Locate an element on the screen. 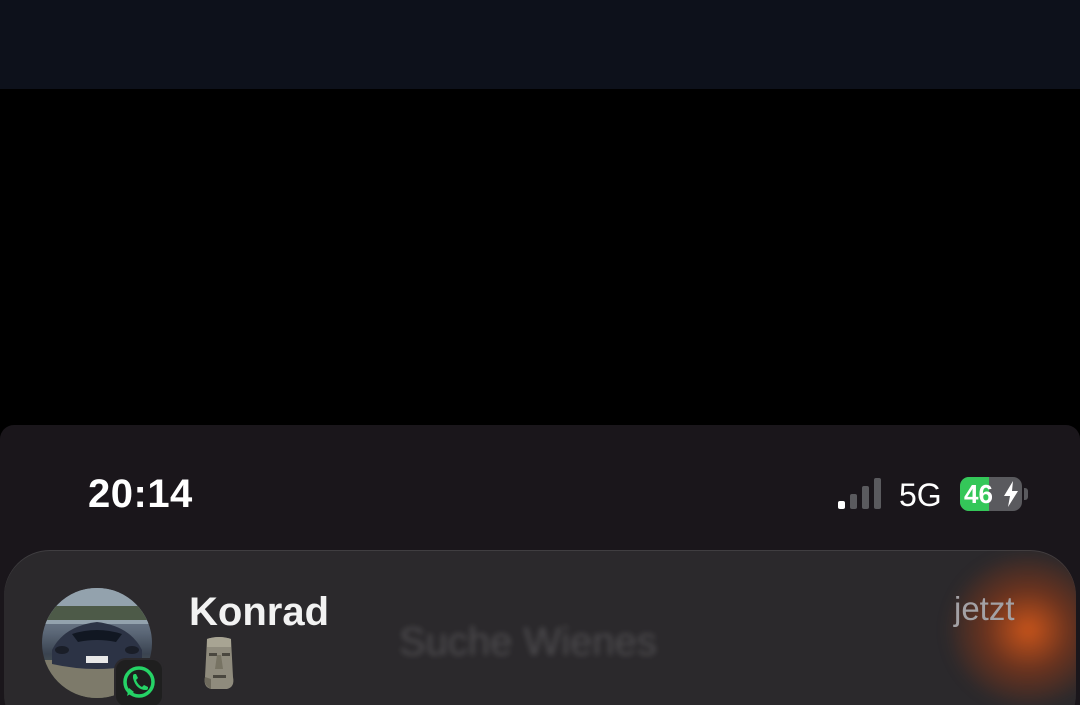 The height and width of the screenshot is (705, 1080). sender-name: Konrad is located at coordinates (259, 612).